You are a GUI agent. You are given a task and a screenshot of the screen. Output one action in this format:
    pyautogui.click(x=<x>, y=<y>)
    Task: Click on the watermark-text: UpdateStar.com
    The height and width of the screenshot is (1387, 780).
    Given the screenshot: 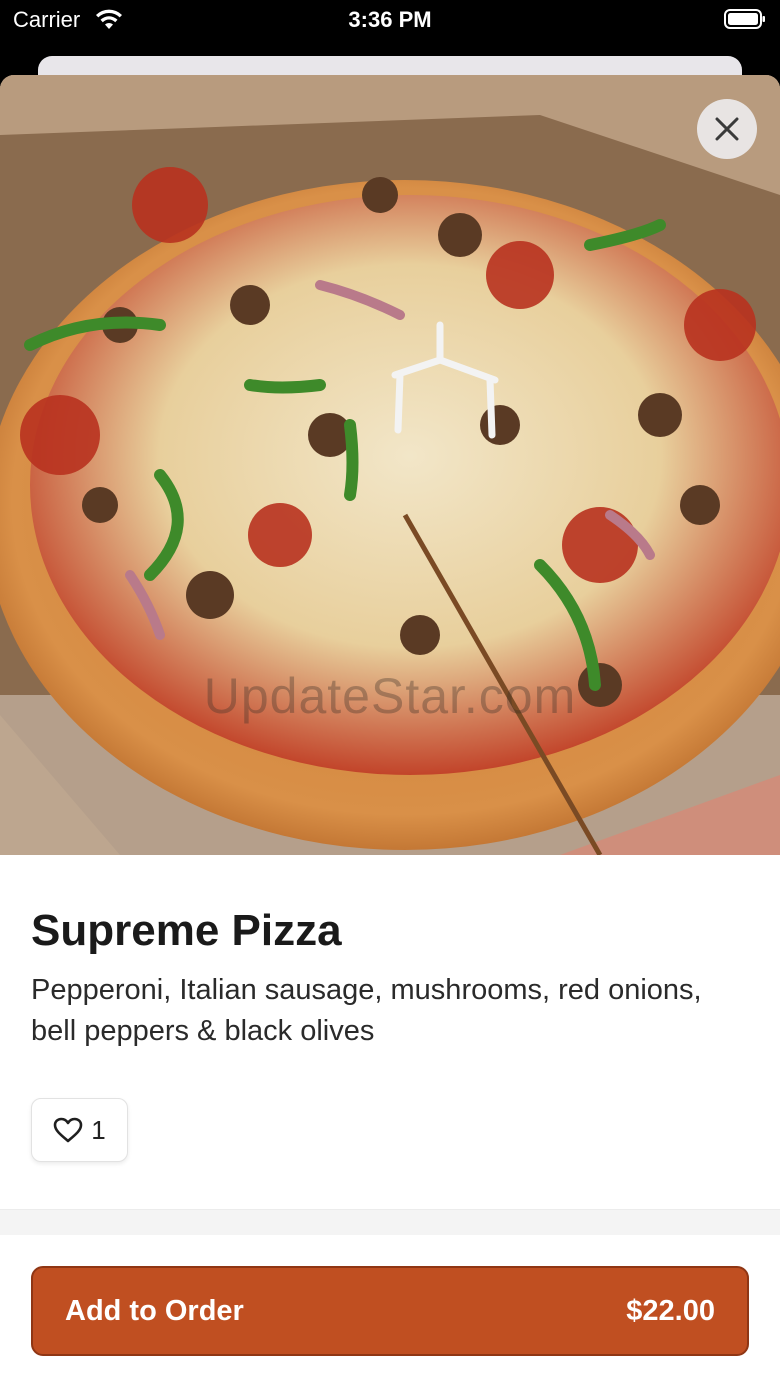 What is the action you would take?
    pyautogui.click(x=390, y=696)
    